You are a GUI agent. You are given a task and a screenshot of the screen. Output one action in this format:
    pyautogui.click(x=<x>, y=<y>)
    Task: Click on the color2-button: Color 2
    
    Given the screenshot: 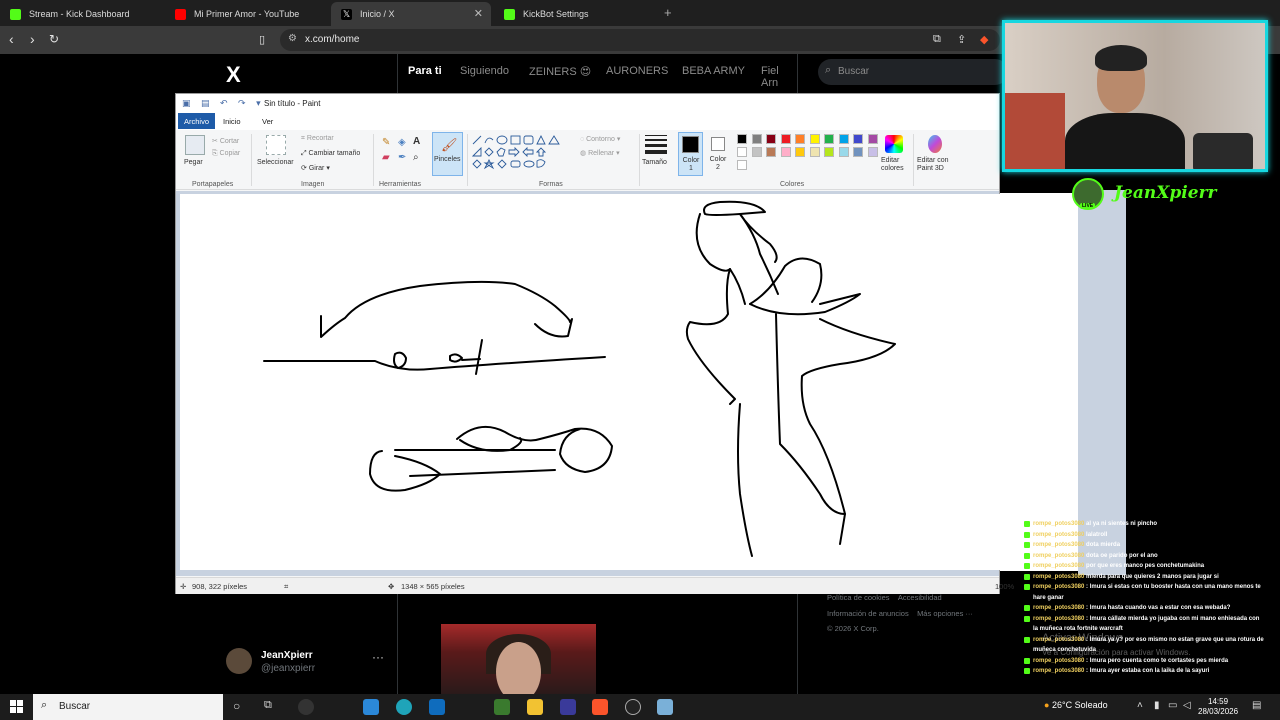 What is the action you would take?
    pyautogui.click(x=718, y=154)
    